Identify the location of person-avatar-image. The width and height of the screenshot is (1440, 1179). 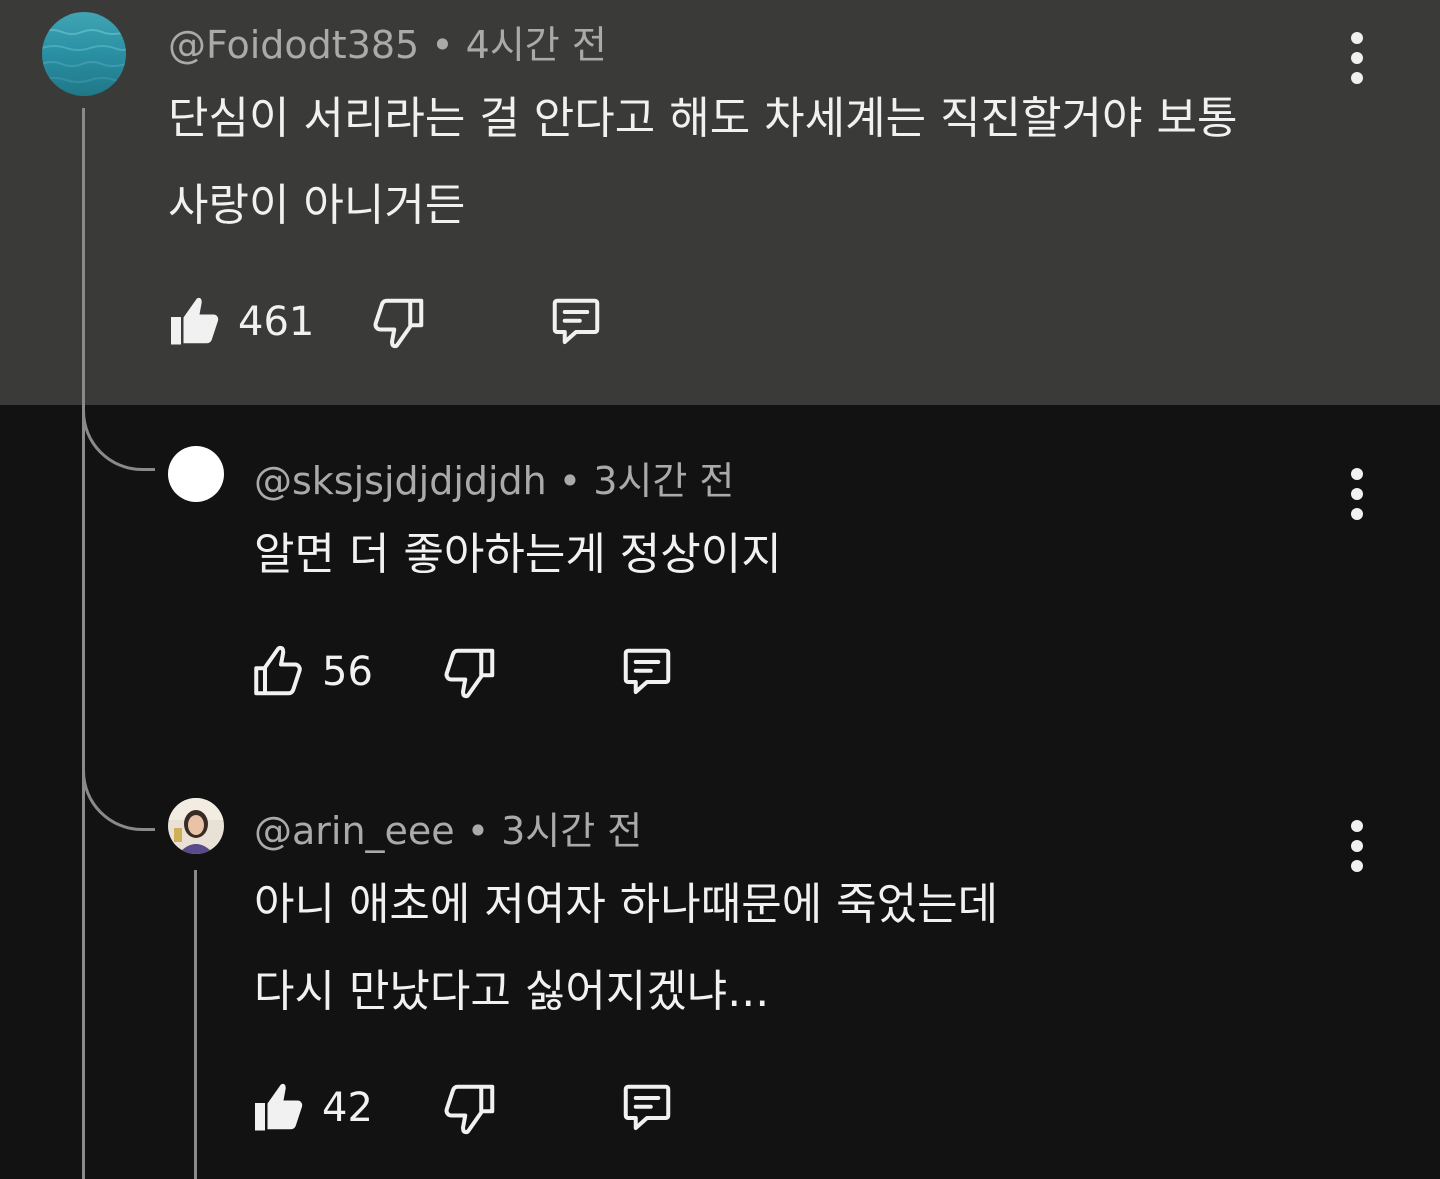
(196, 826).